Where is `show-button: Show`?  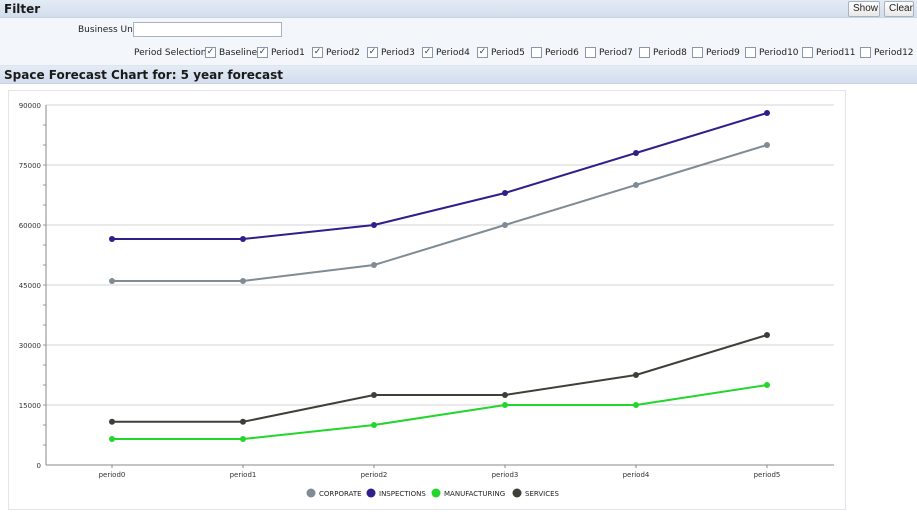 show-button: Show is located at coordinates (864, 9).